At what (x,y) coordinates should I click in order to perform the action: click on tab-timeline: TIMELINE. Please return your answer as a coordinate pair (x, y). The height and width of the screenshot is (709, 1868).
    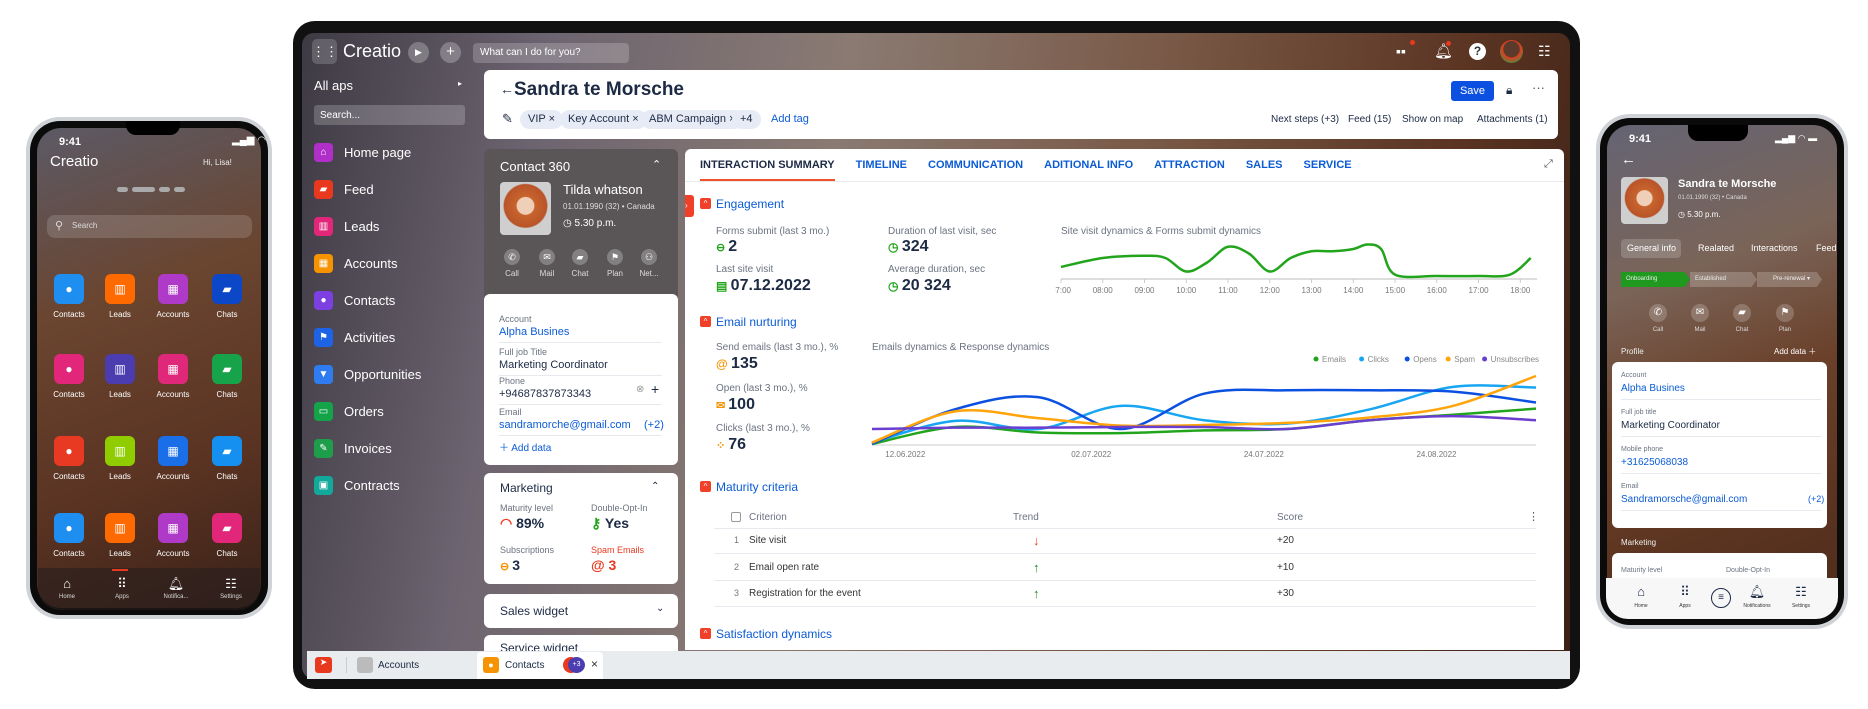
    Looking at the image, I should click on (881, 170).